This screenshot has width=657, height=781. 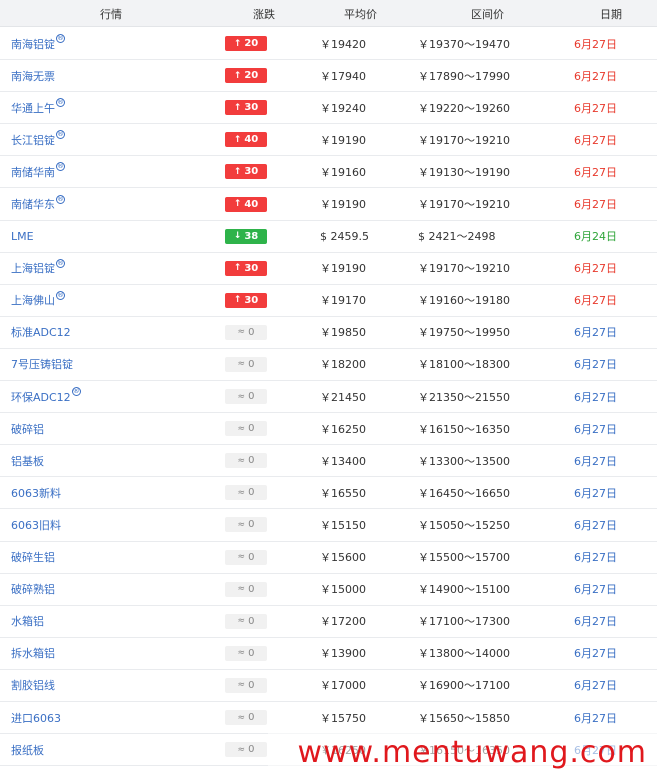 I want to click on range-price: ￥16450～16650, so click(x=464, y=493).